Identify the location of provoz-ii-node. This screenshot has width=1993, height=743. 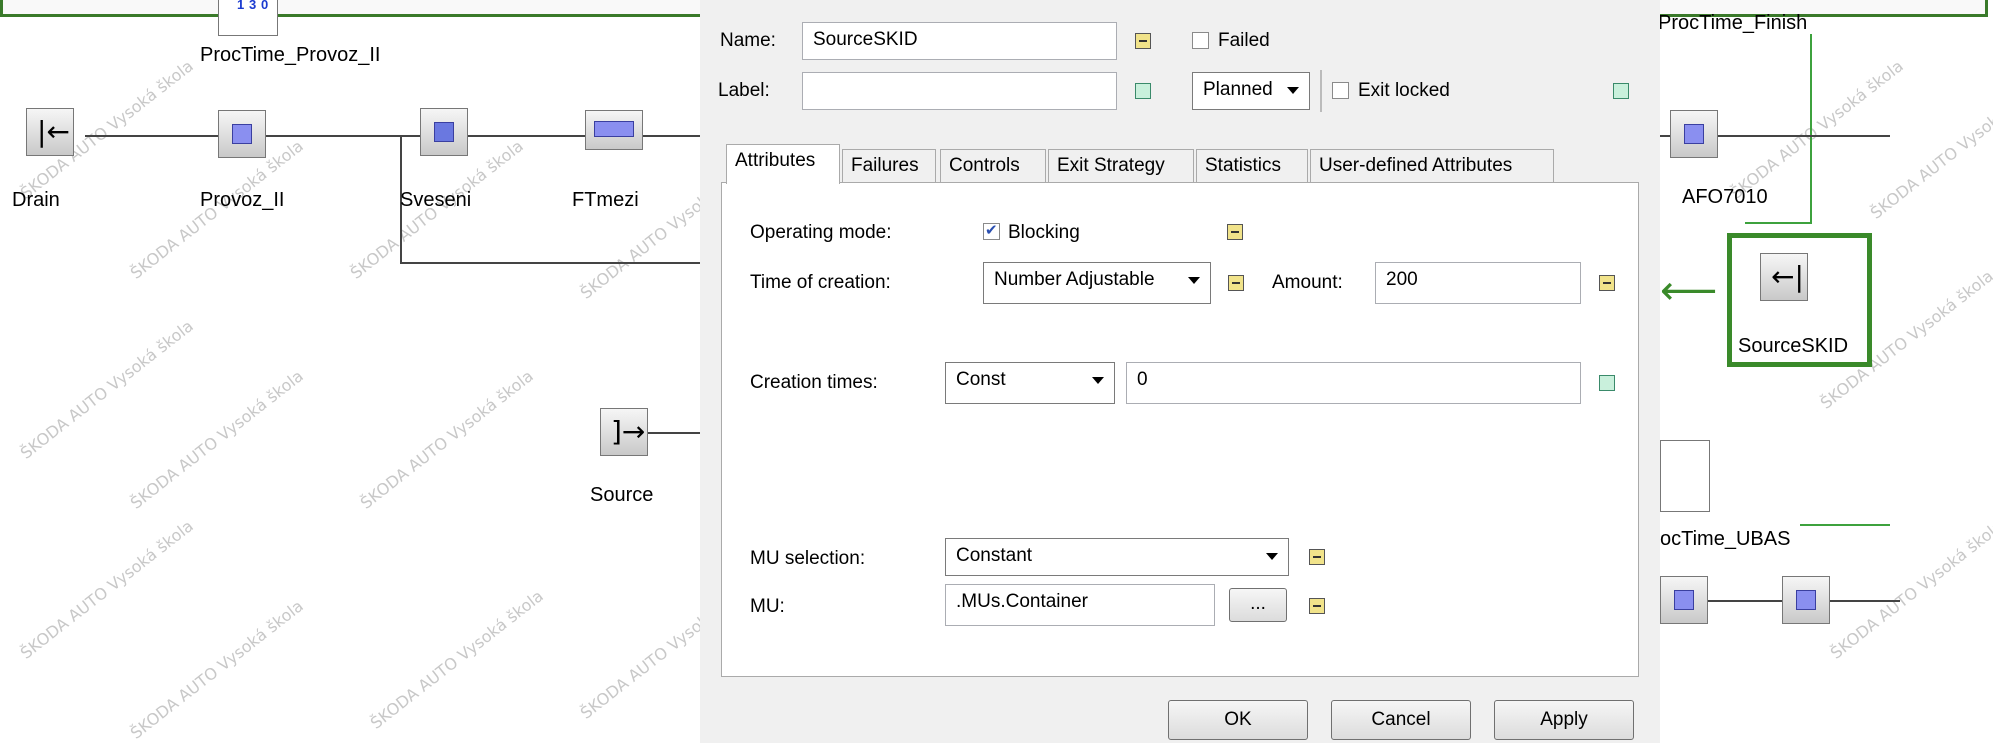
(242, 134).